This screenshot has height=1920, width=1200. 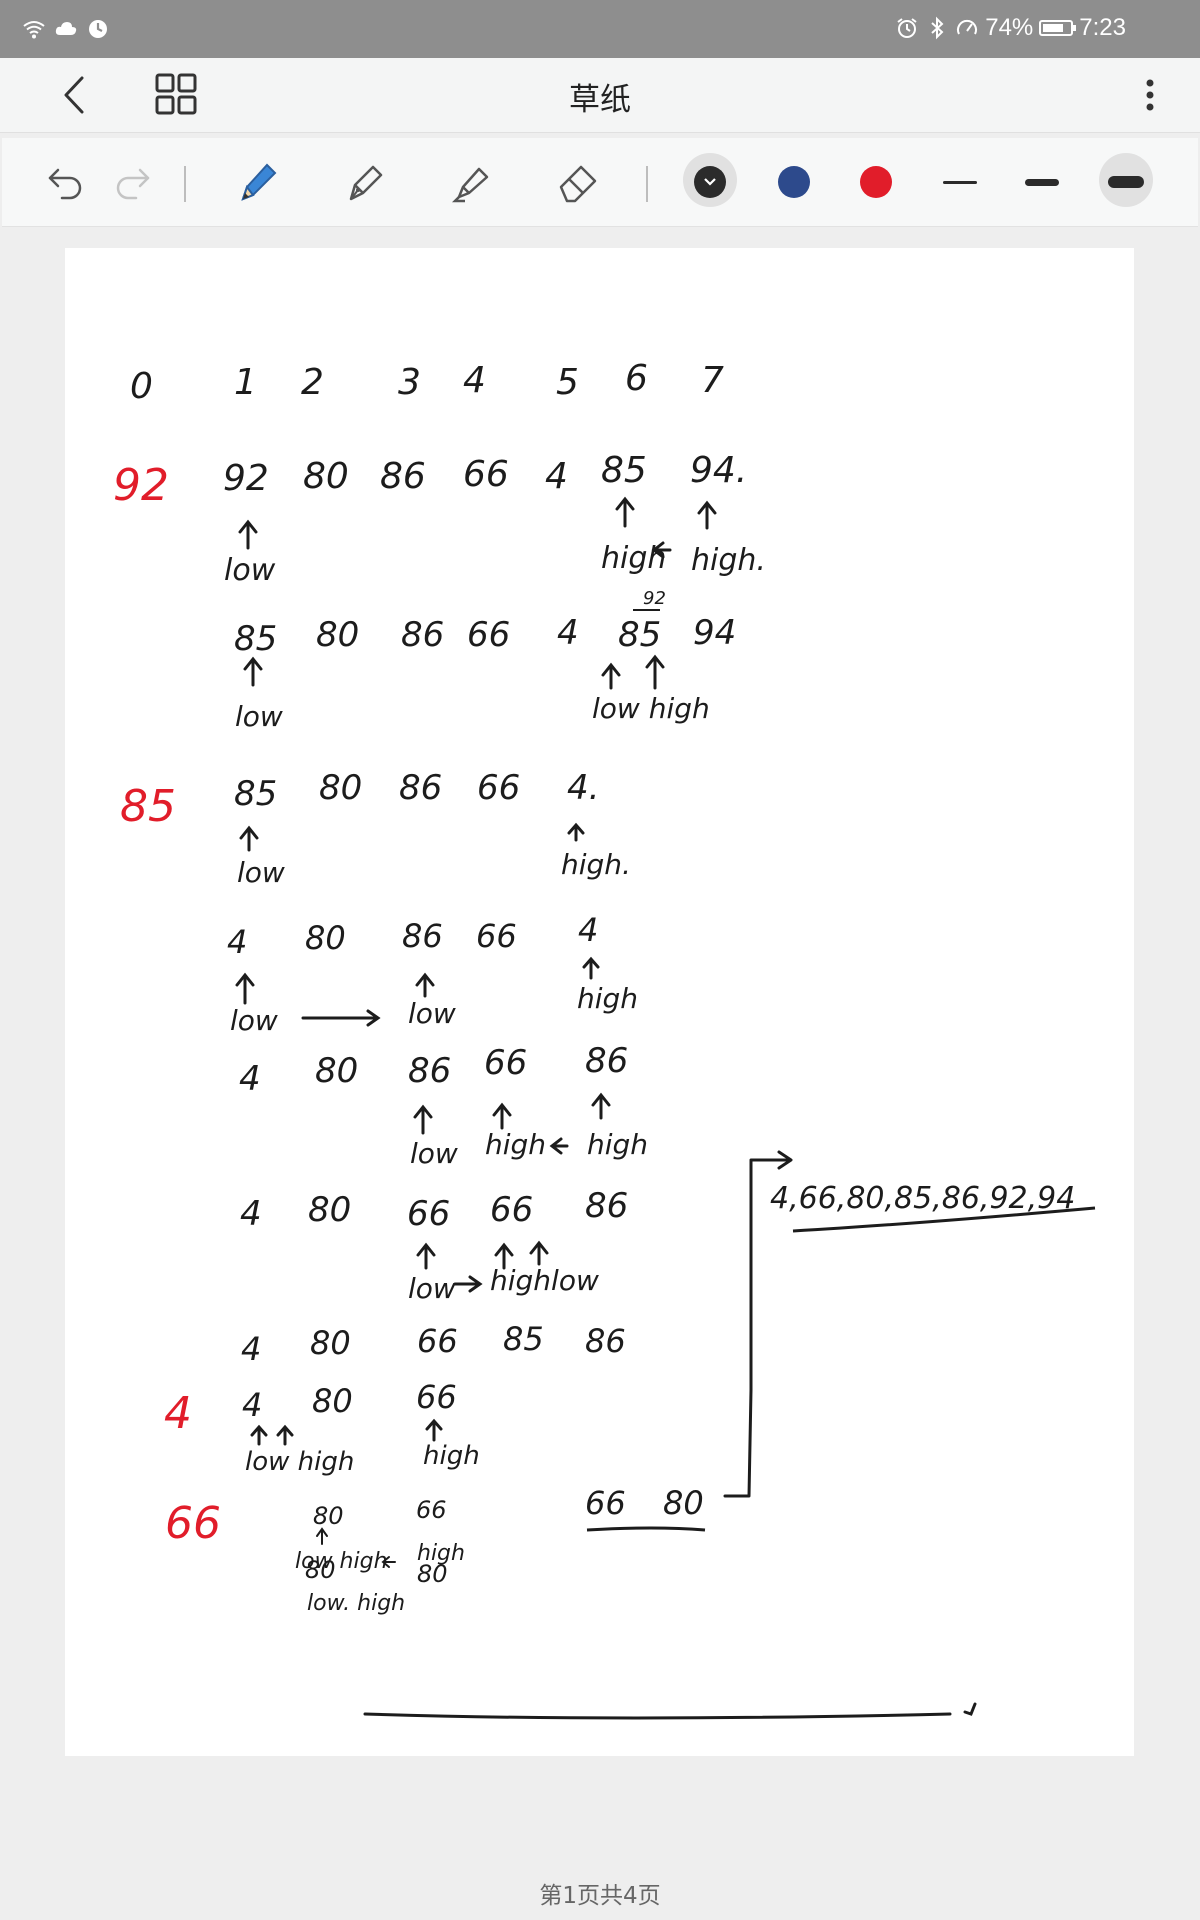 I want to click on swap-note: 92, so click(x=654, y=598).